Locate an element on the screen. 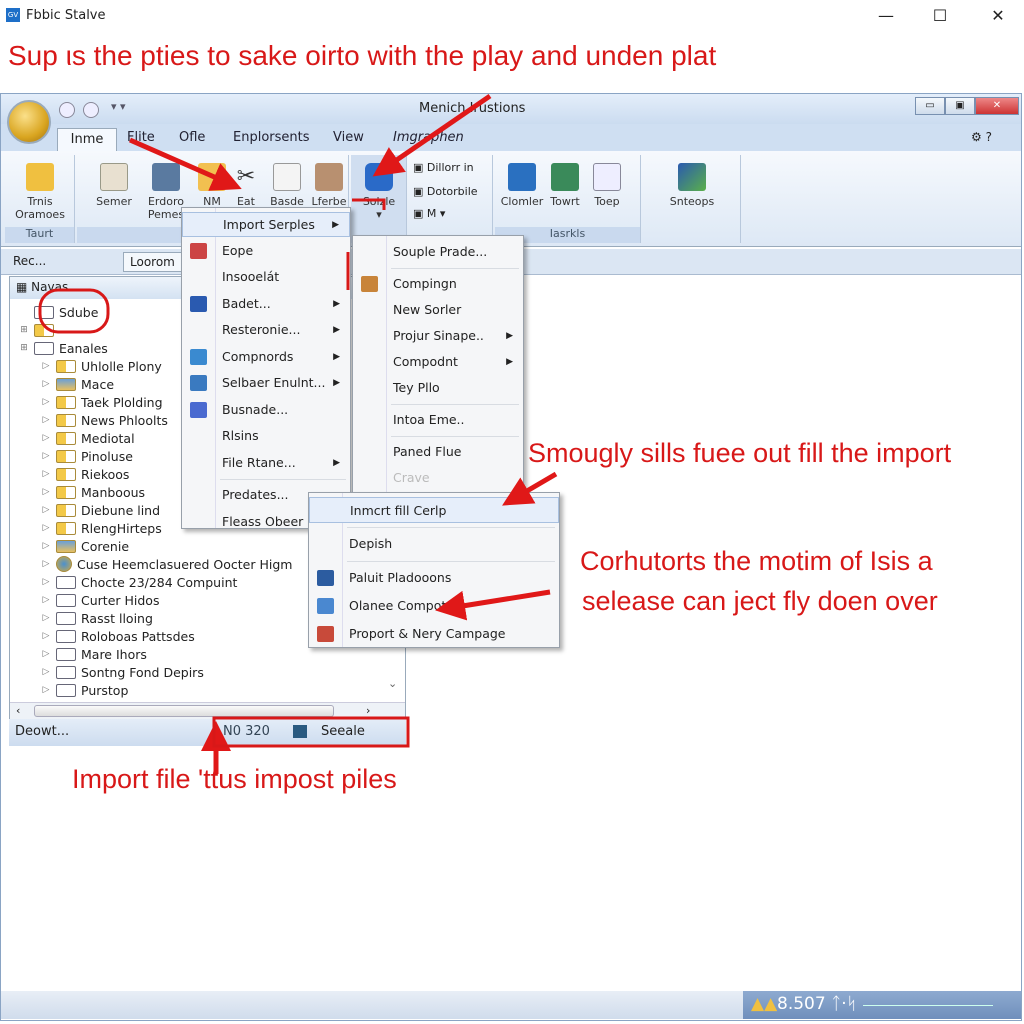  minimize-button: — is located at coordinates (886, 16).